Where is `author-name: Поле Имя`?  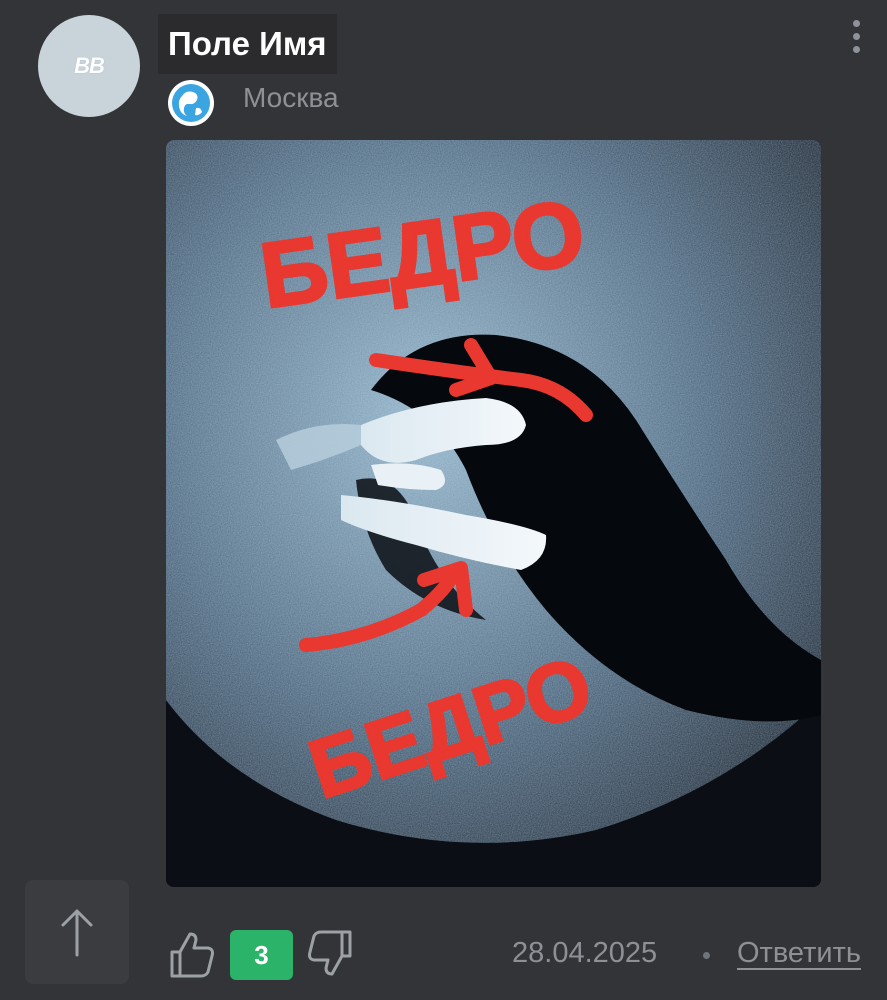
author-name: Поле Имя is located at coordinates (247, 44).